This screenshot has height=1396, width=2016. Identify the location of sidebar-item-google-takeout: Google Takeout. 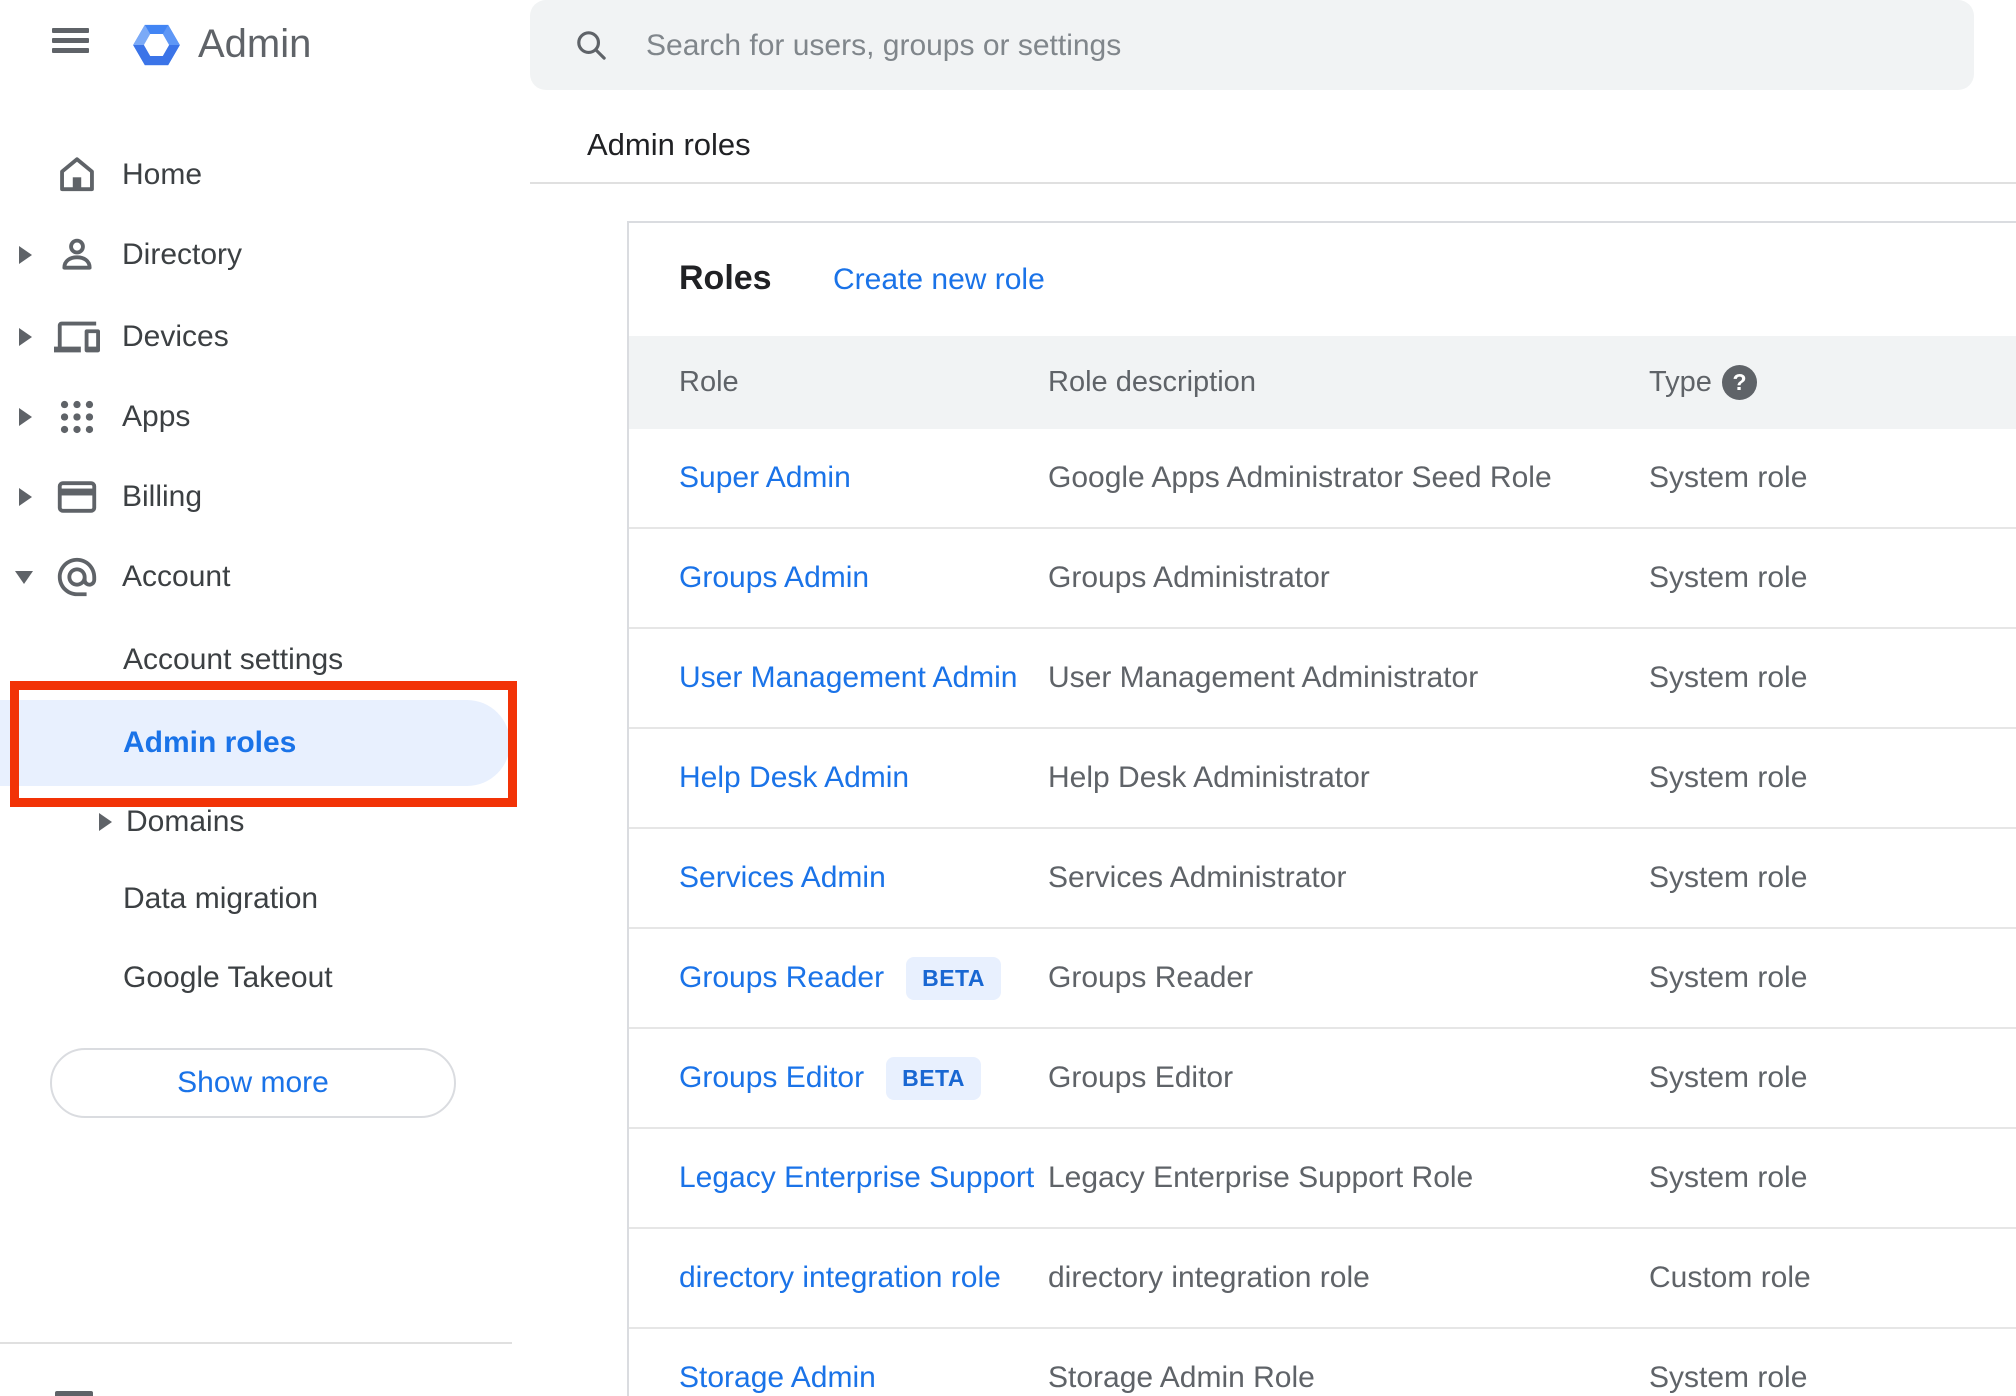
(256, 978).